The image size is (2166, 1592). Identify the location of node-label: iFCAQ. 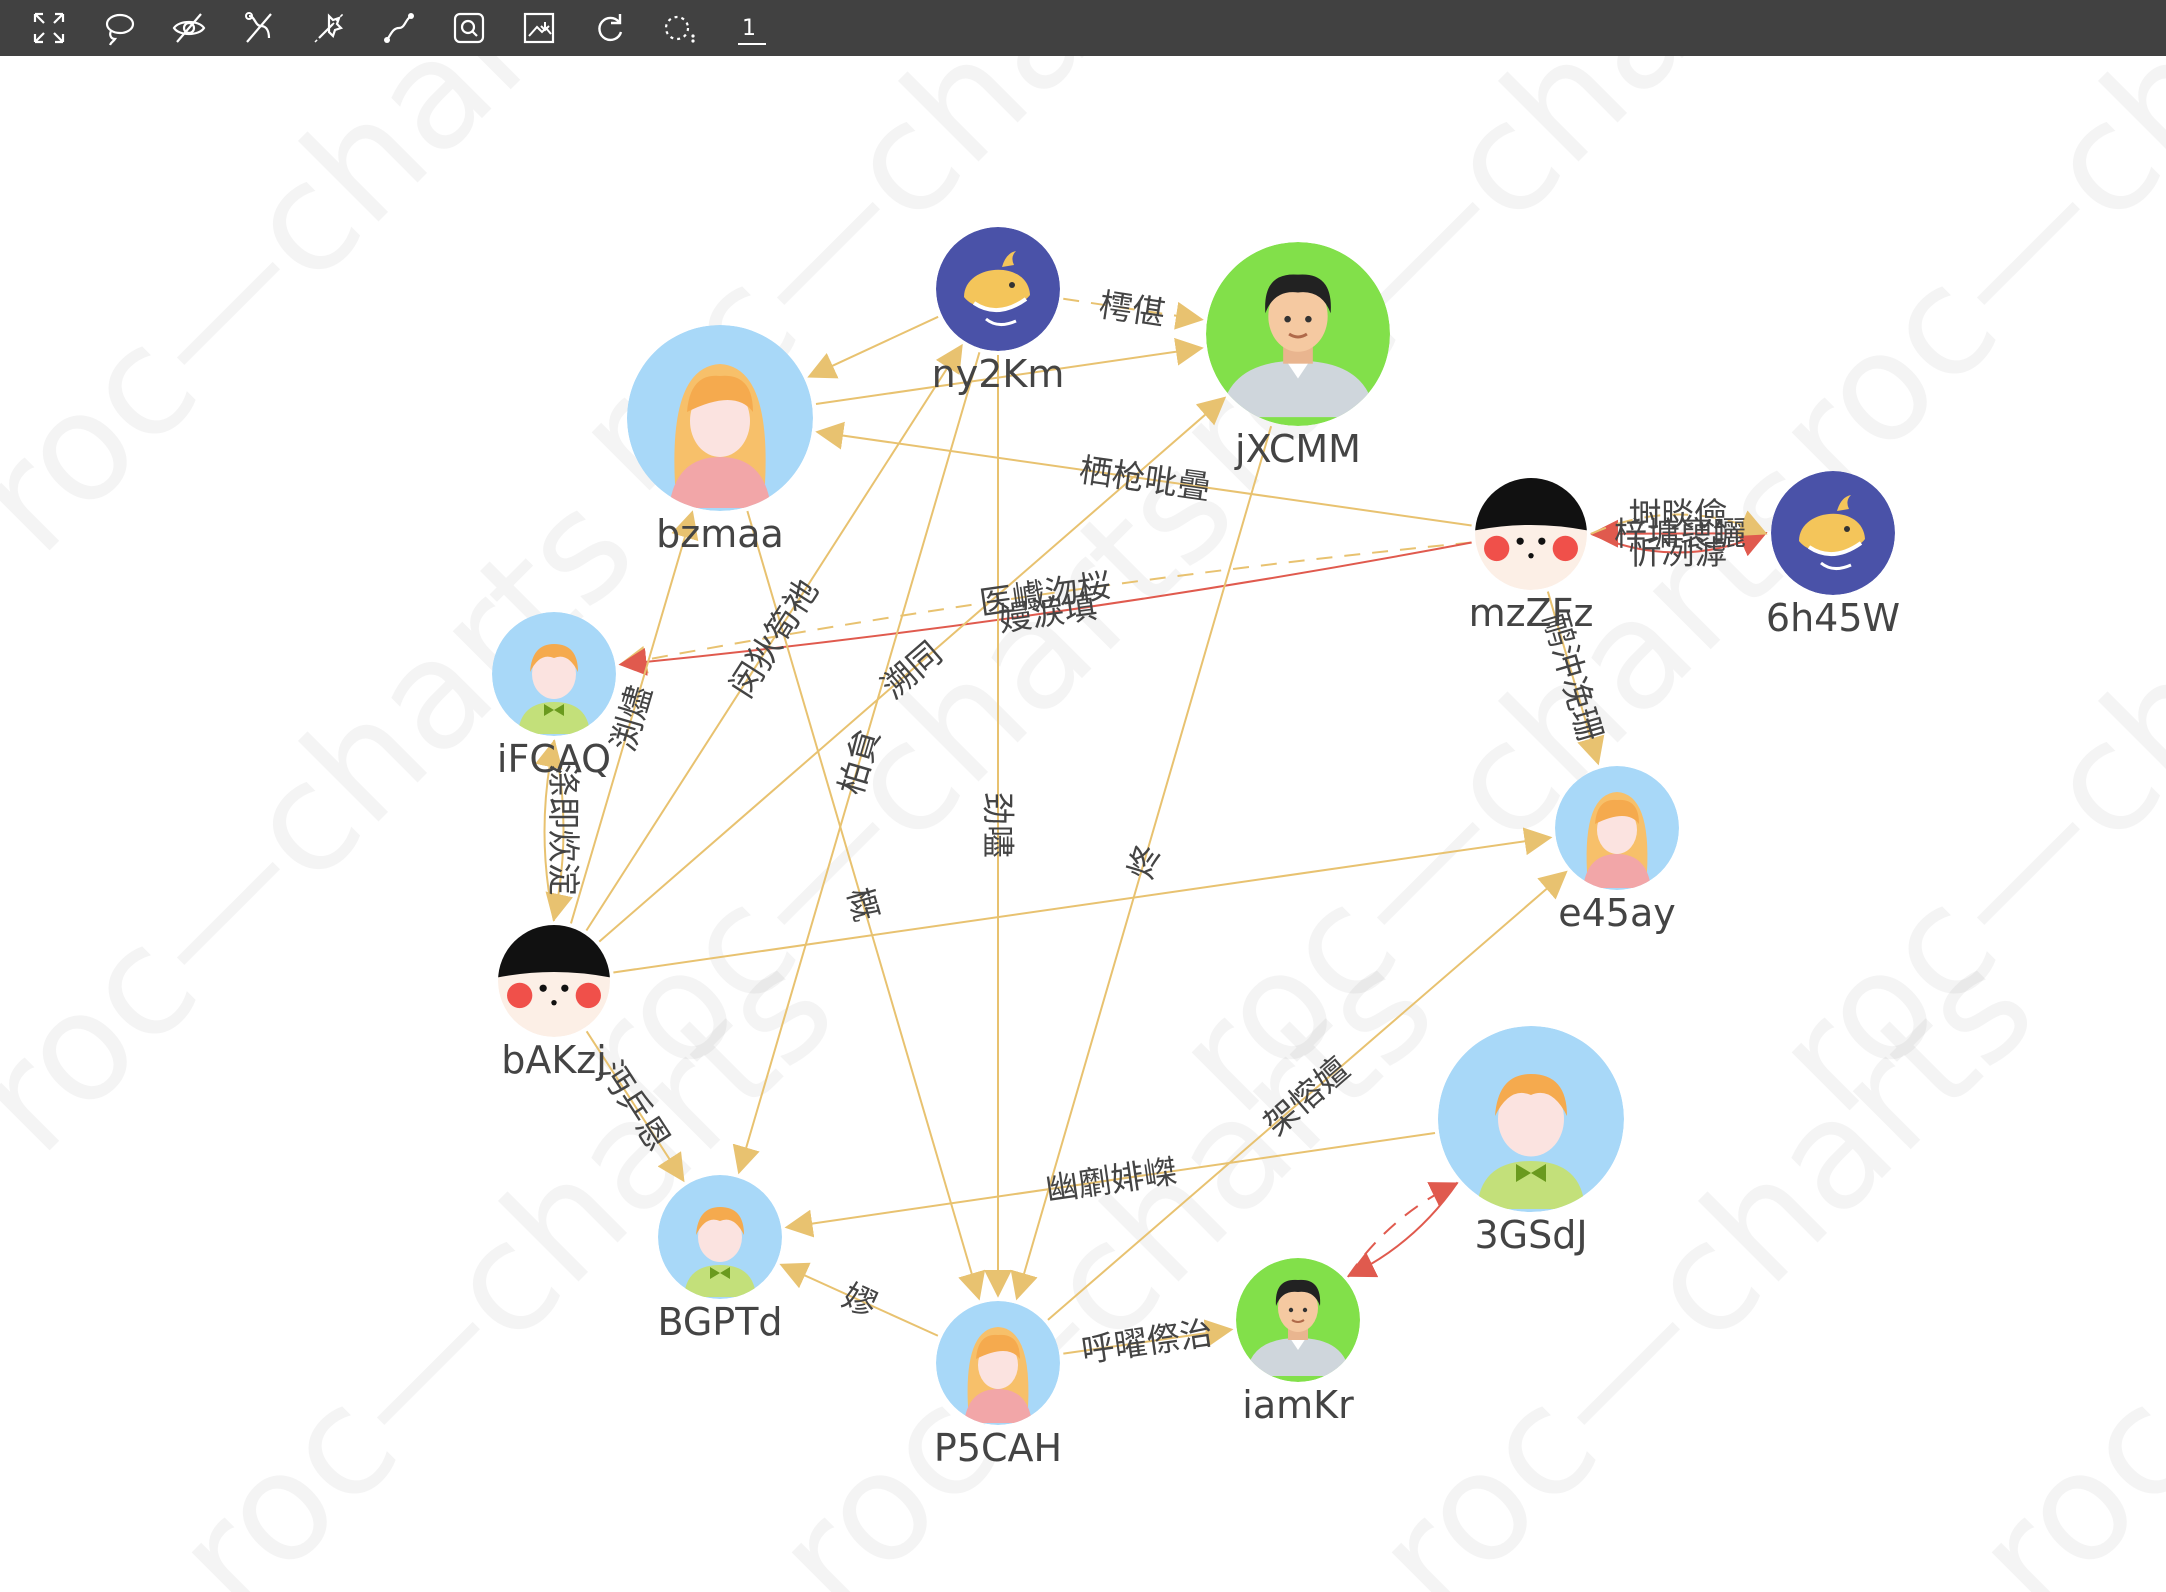
(554, 759).